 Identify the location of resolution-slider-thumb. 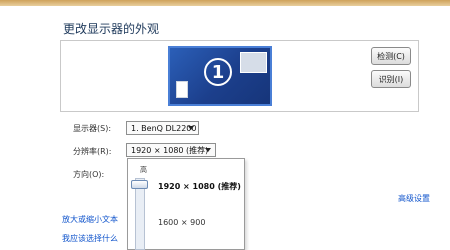
(139, 184).